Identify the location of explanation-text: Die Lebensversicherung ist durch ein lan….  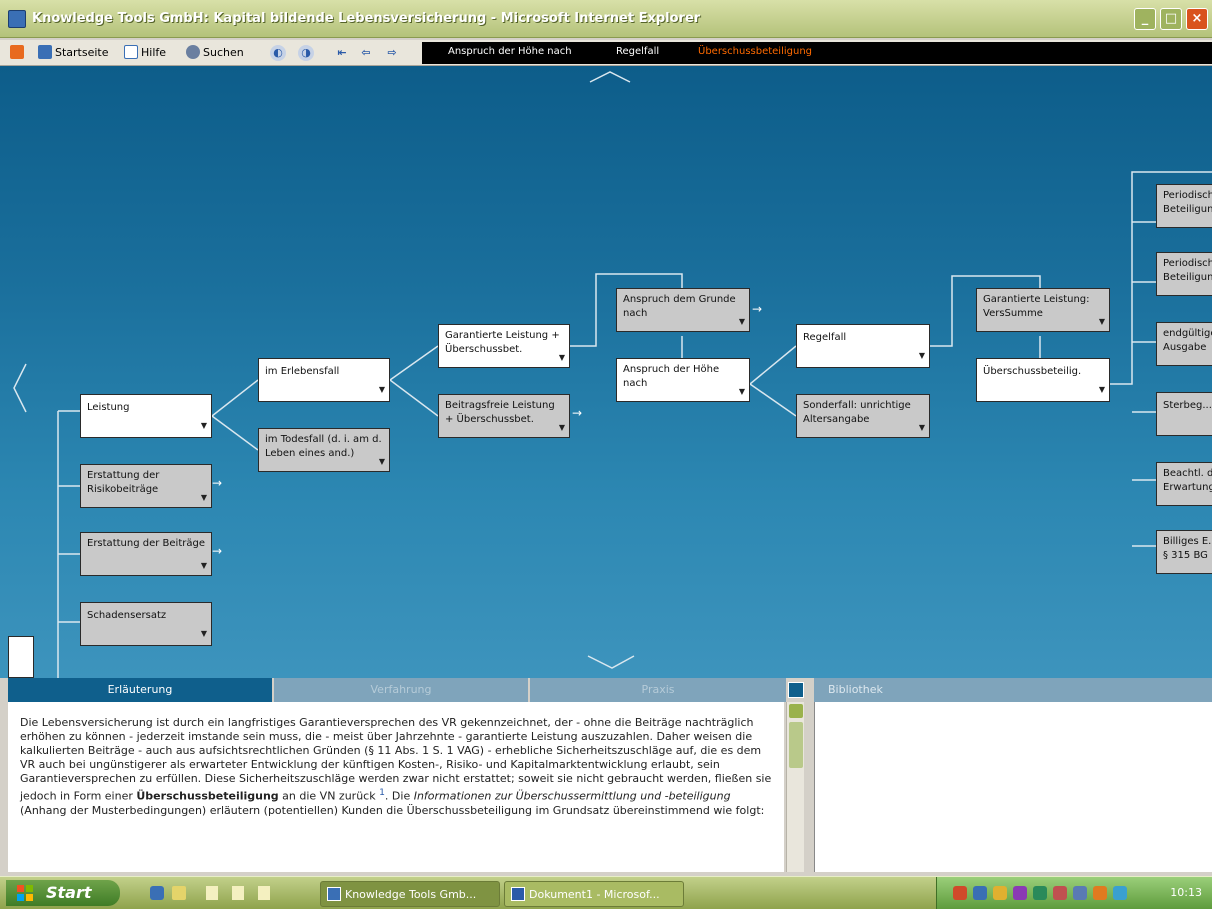
(396, 787).